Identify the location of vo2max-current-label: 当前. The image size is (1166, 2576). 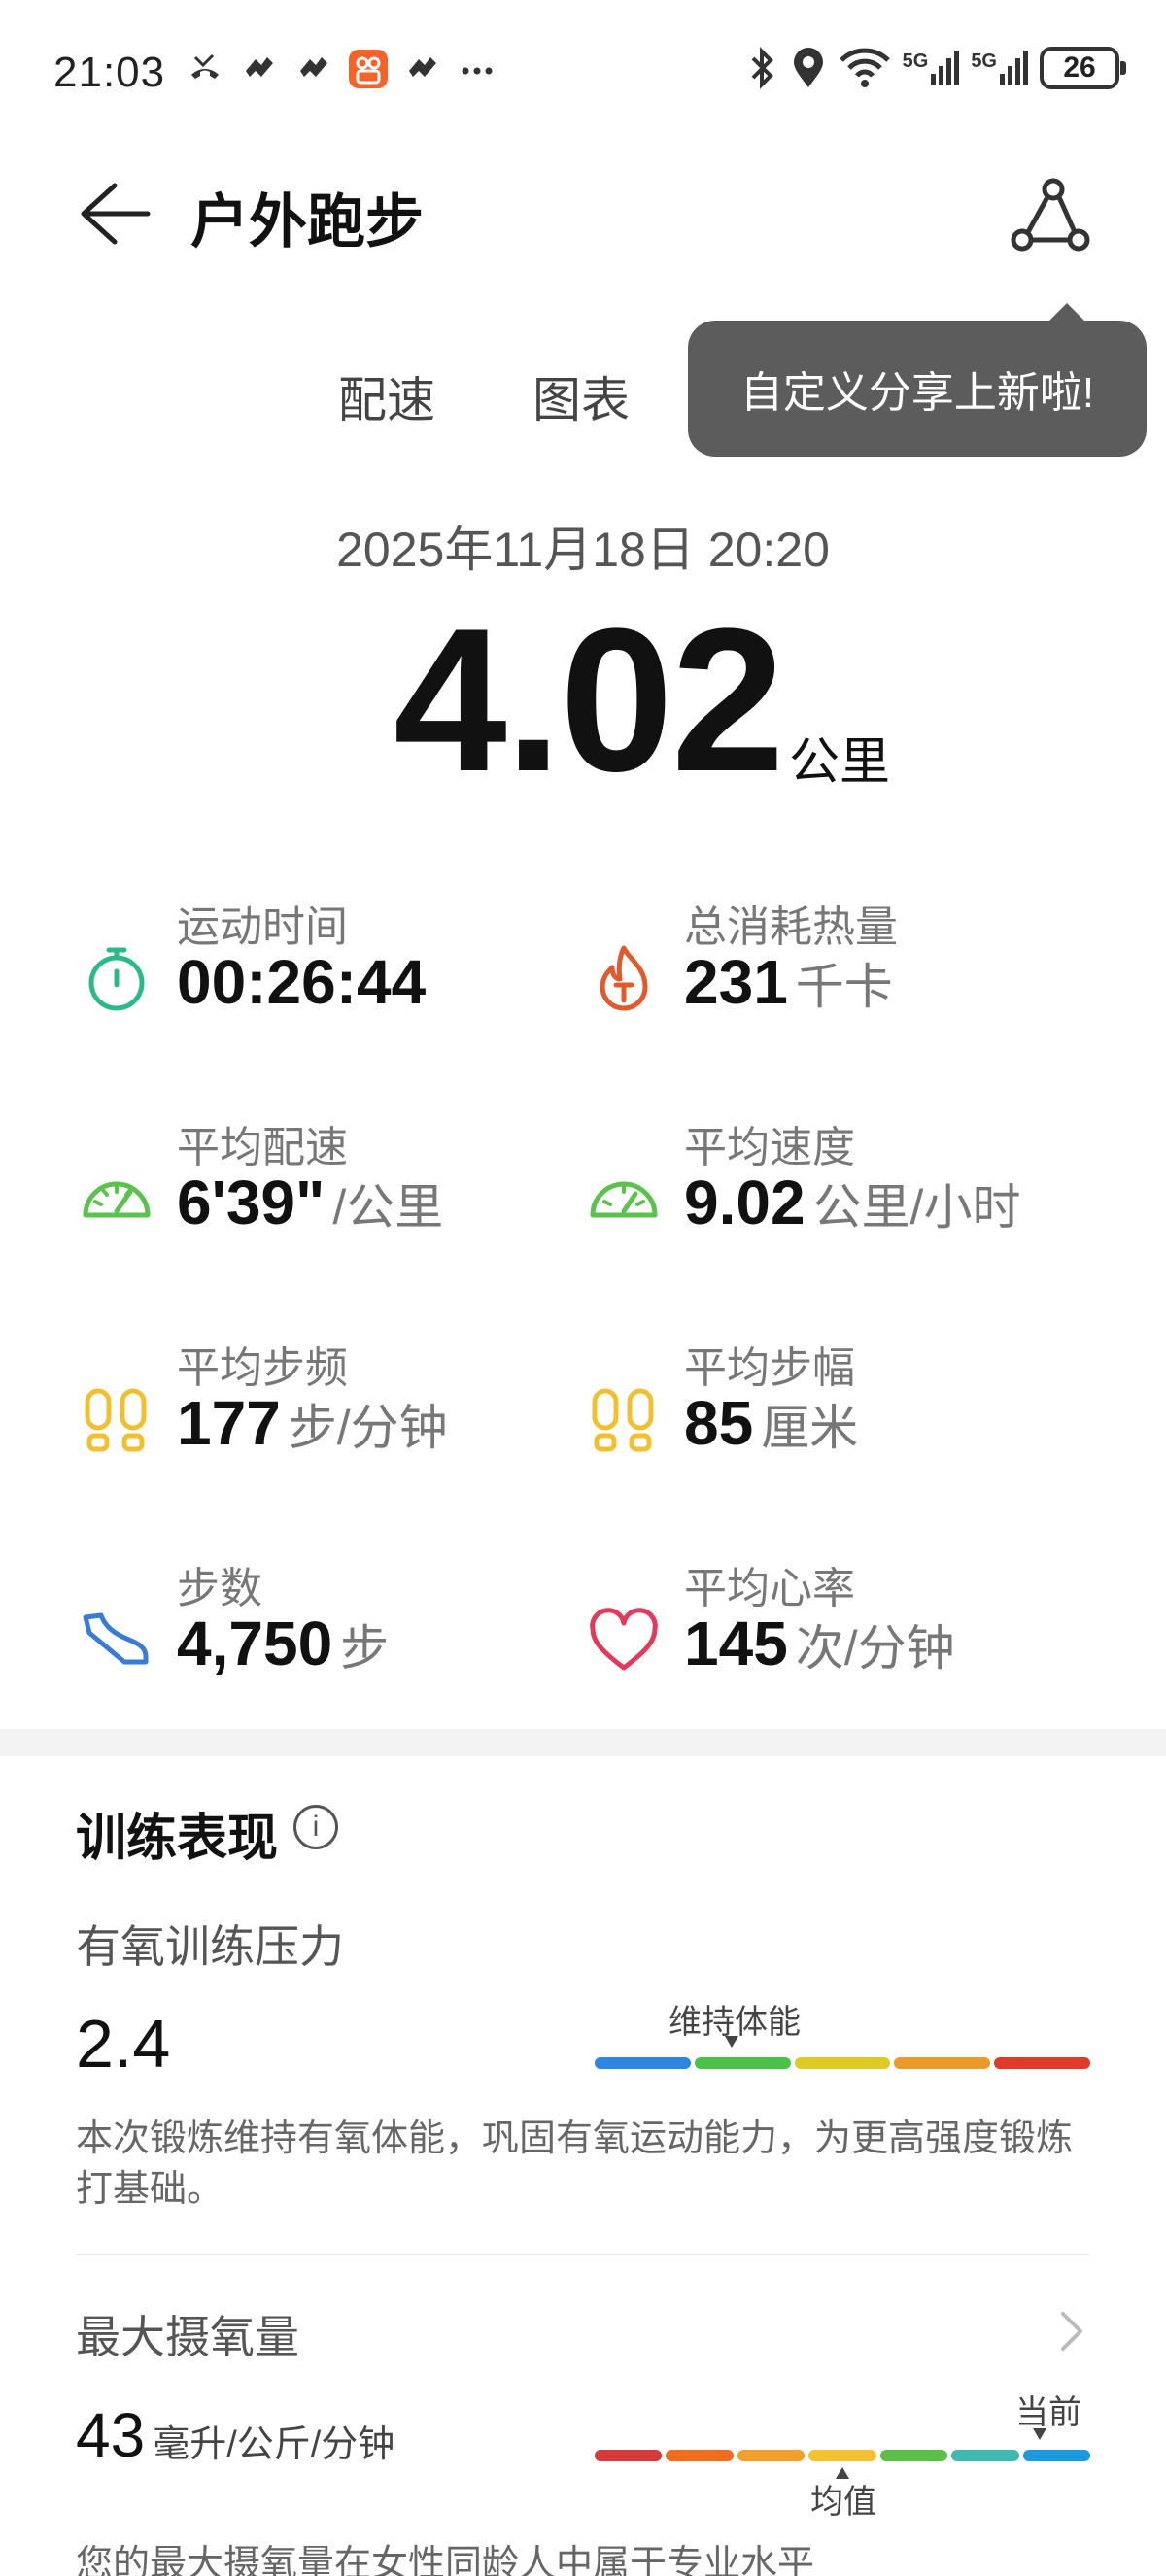
(1048, 2412).